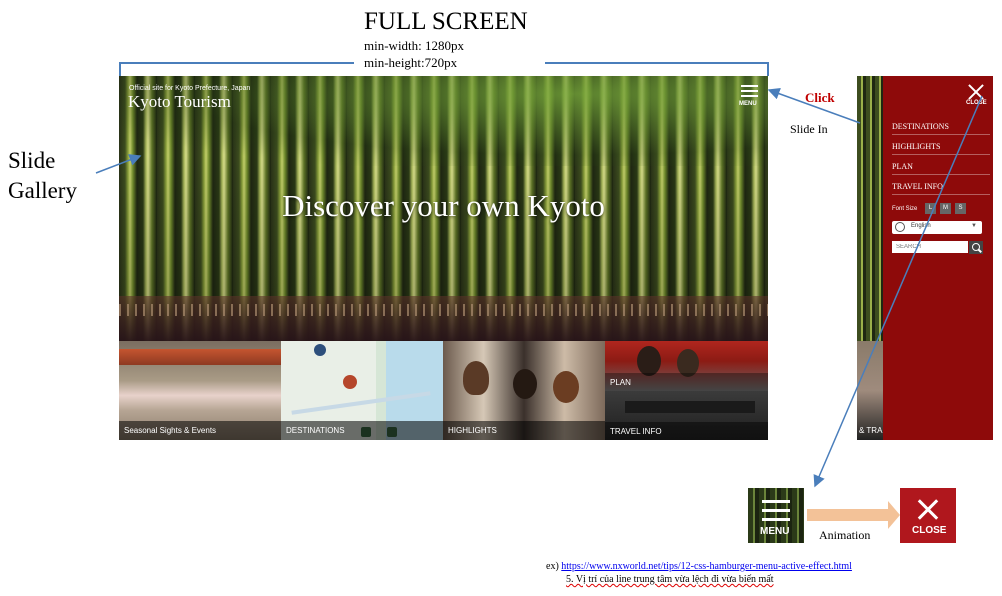 The image size is (1002, 596). Describe the element at coordinates (930, 247) in the screenshot. I see `search-input` at that location.